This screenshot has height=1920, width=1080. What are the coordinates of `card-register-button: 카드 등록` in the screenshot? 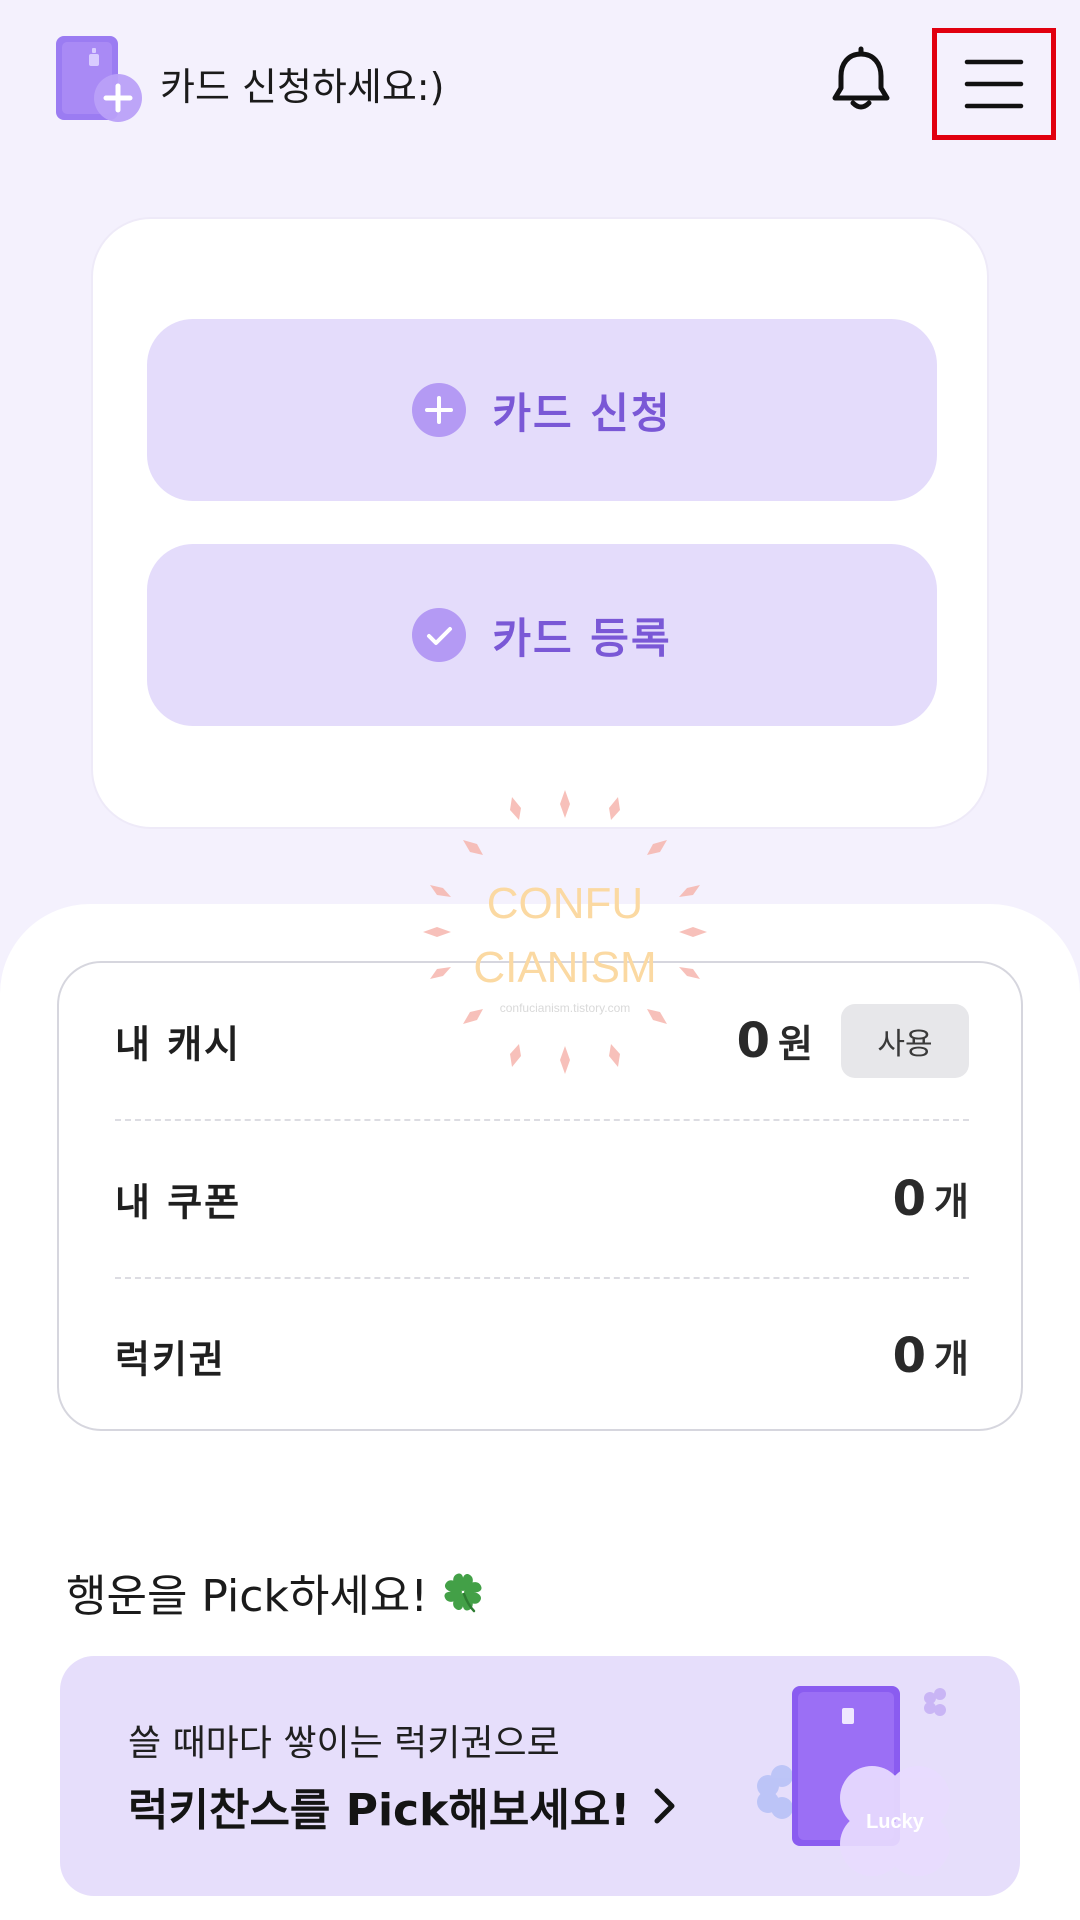 It's located at (542, 635).